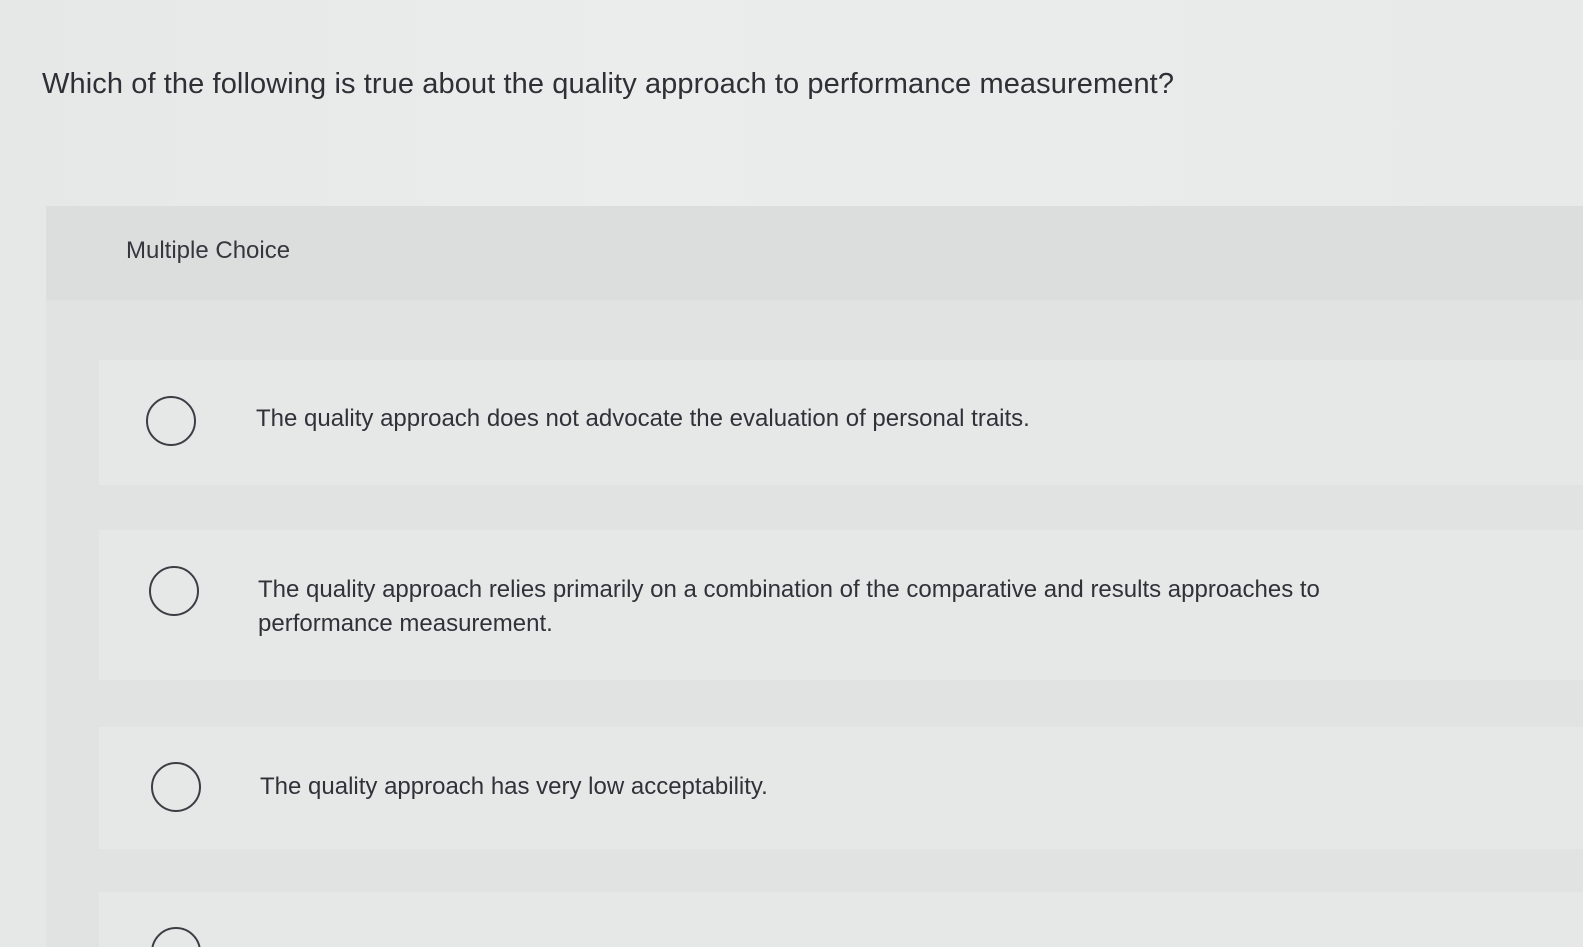  I want to click on answer-option, so click(841, 919).